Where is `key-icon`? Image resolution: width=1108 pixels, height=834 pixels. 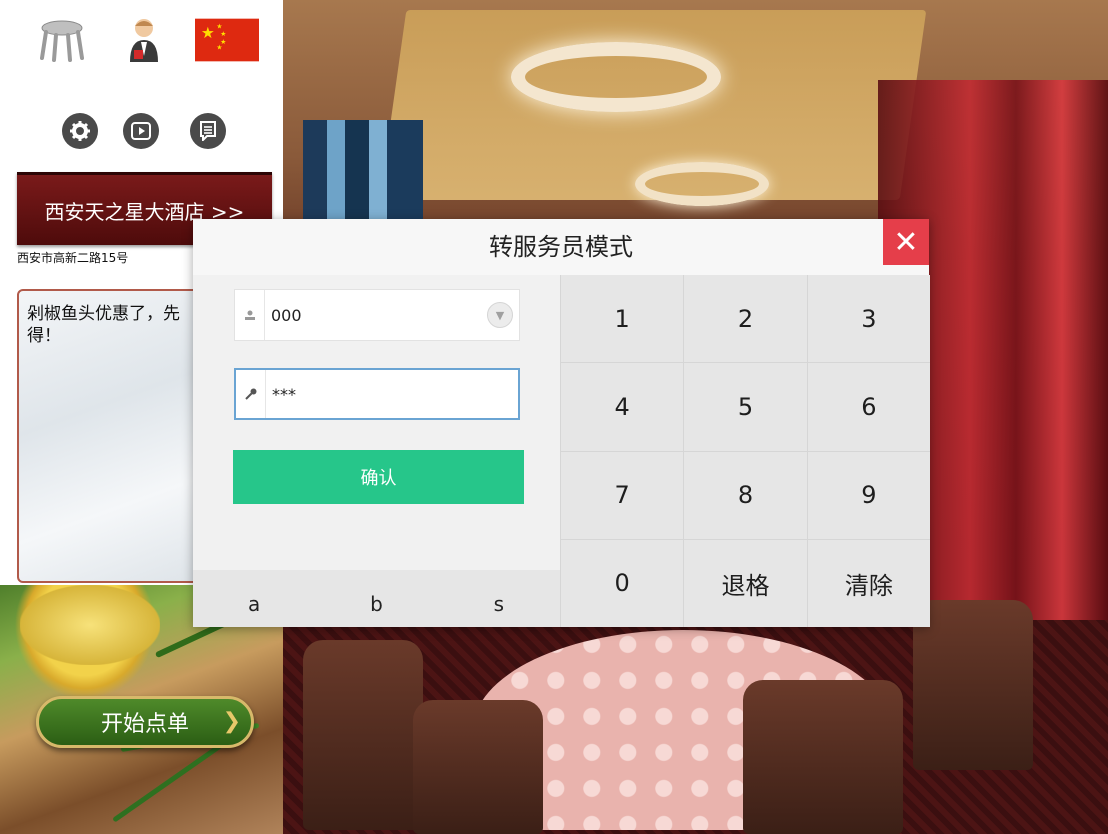
key-icon is located at coordinates (251, 394).